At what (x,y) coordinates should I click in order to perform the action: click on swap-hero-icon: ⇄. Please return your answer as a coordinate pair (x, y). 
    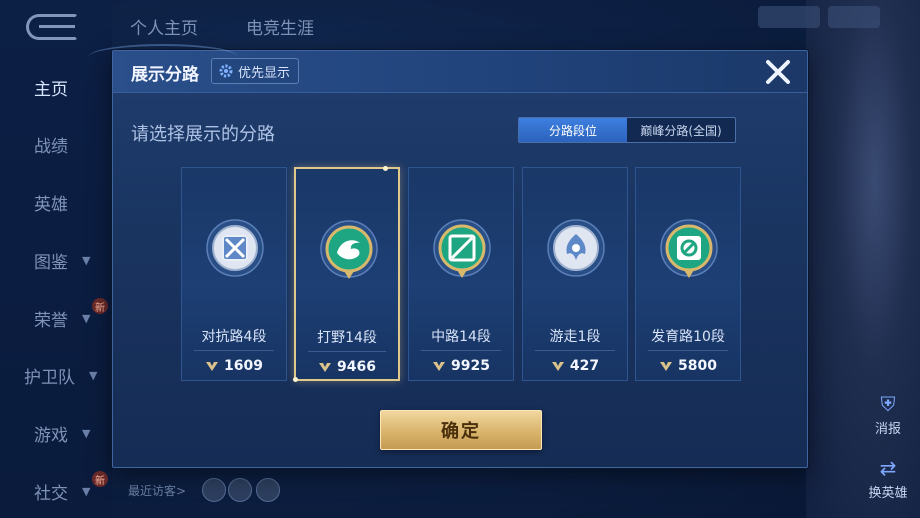
    Looking at the image, I should click on (888, 468).